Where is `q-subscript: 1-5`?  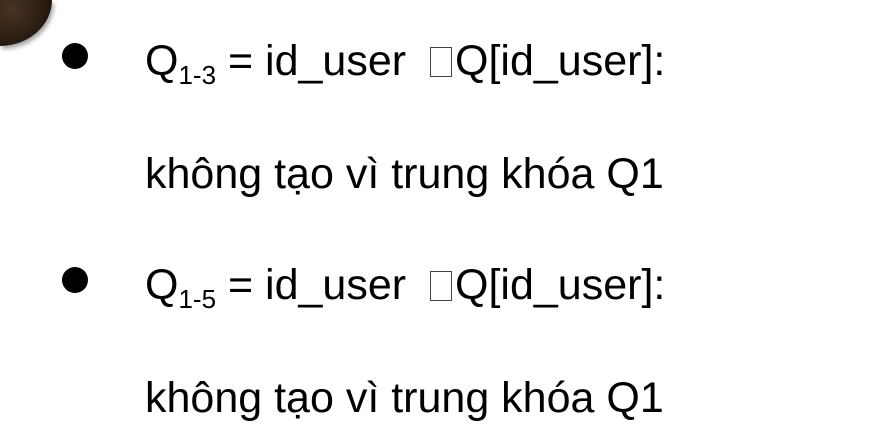
q-subscript: 1-5 is located at coordinates (197, 299).